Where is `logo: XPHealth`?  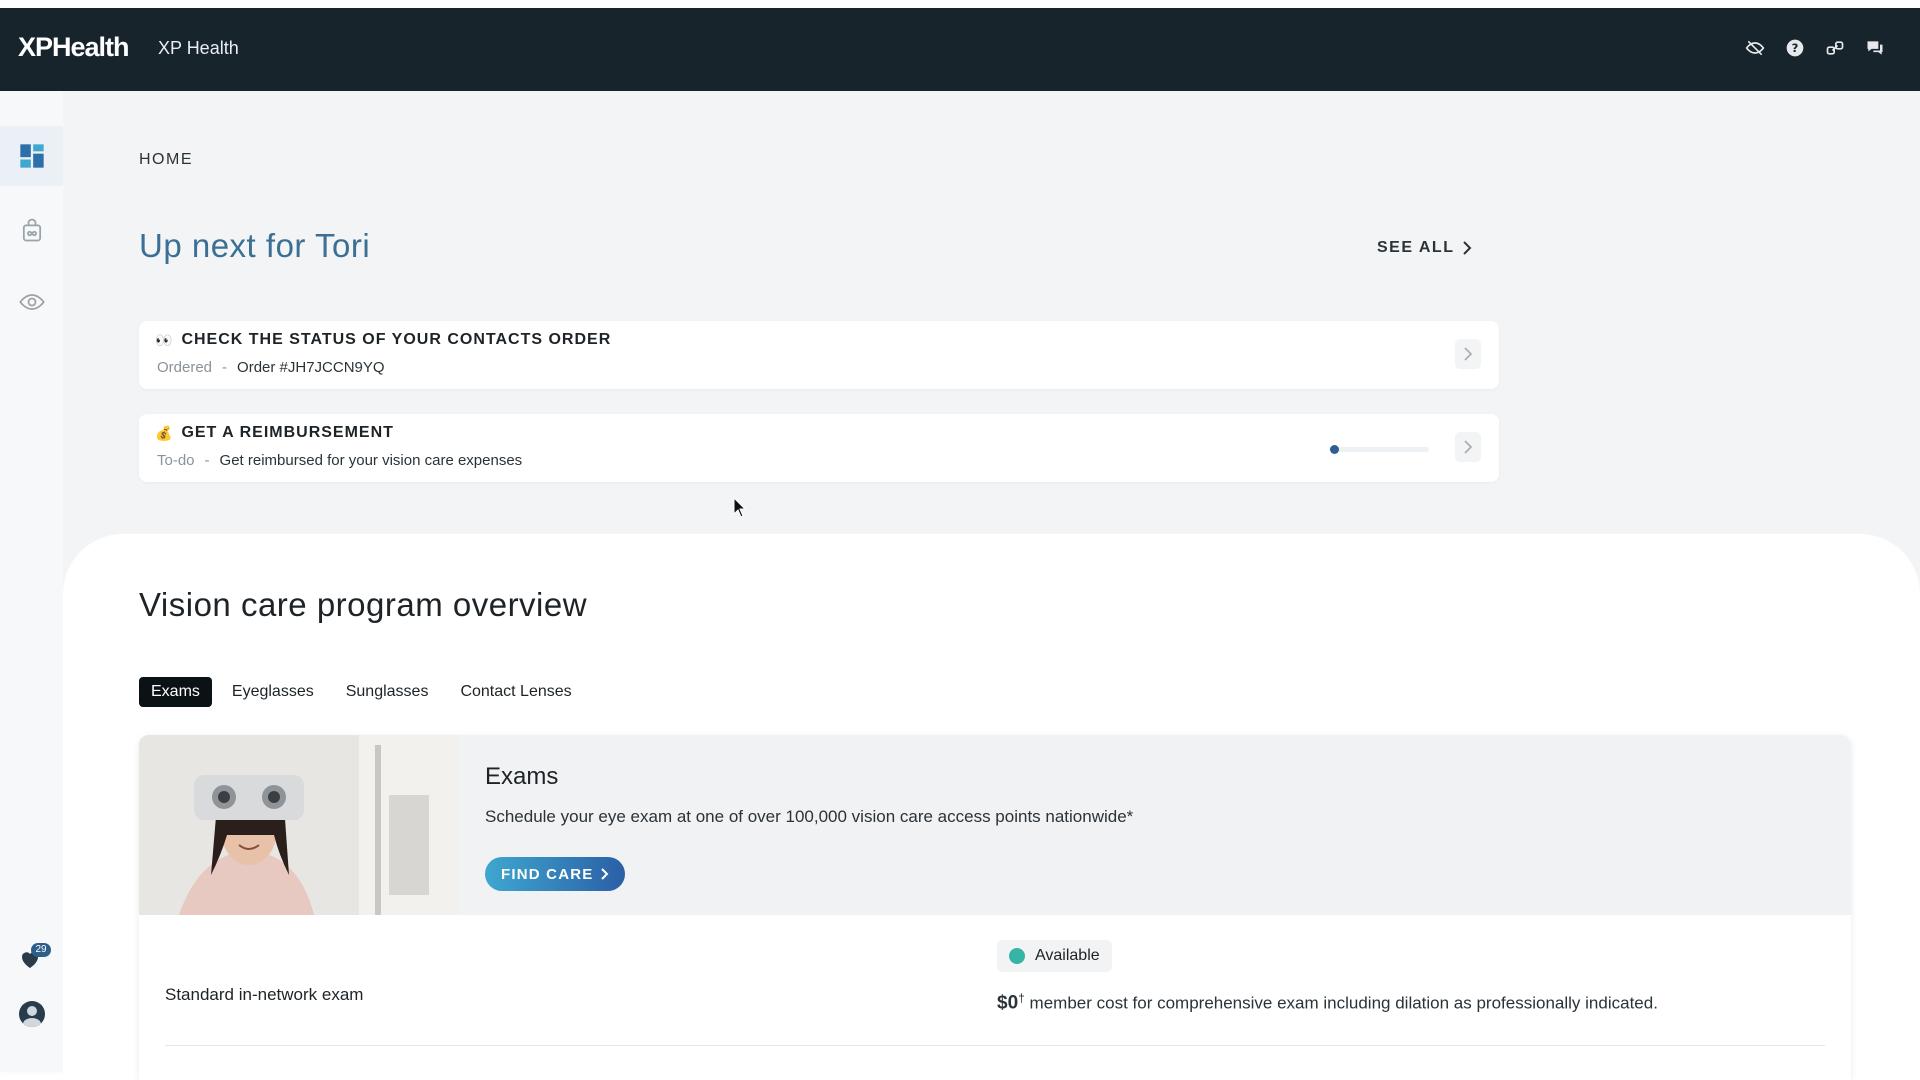 logo: XPHealth is located at coordinates (74, 47).